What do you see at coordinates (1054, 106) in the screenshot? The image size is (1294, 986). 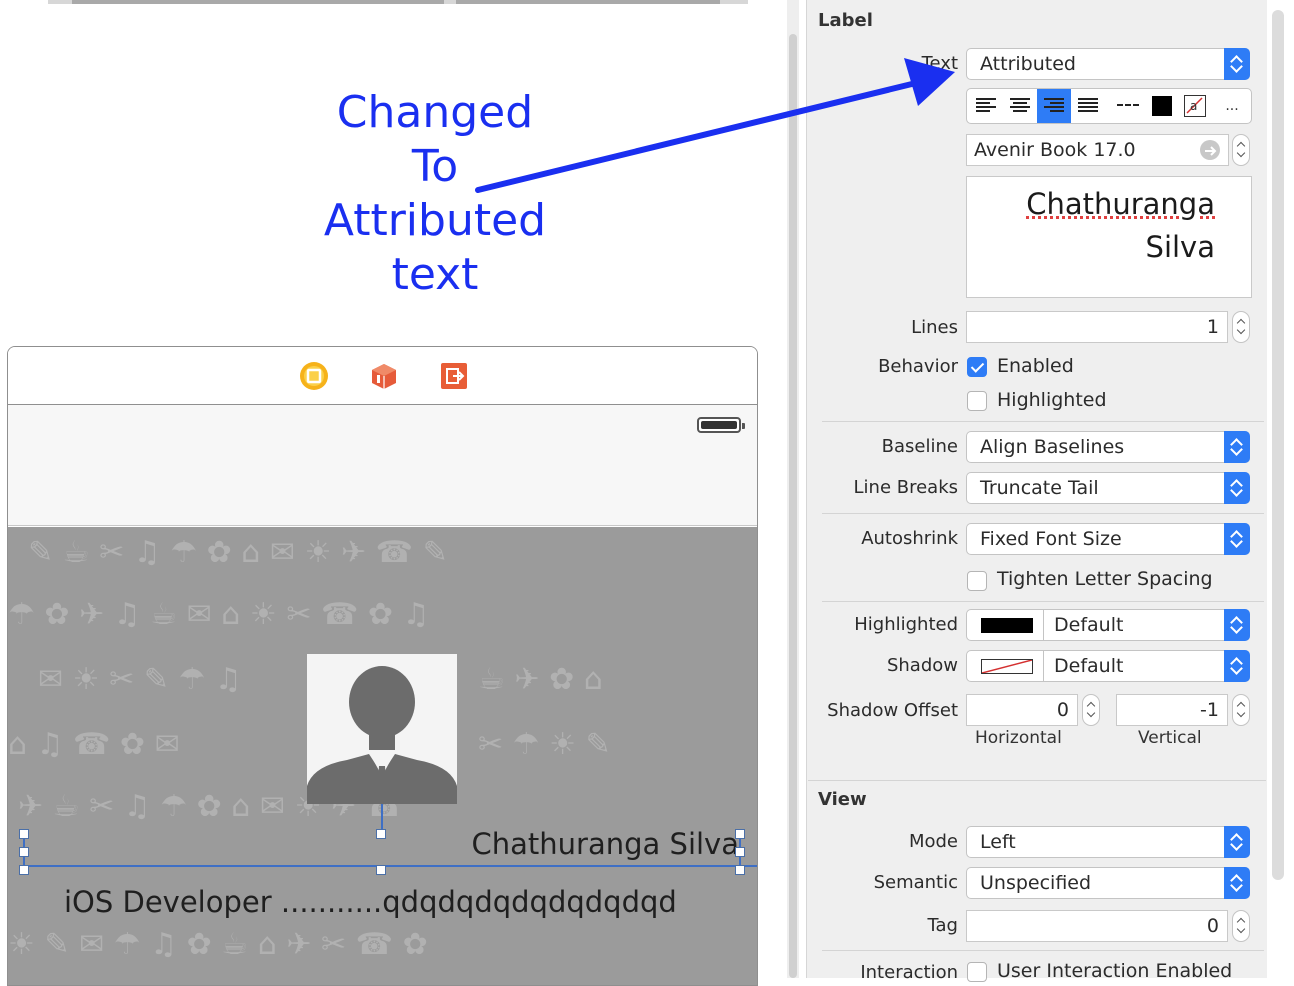 I see `align-right-button` at bounding box center [1054, 106].